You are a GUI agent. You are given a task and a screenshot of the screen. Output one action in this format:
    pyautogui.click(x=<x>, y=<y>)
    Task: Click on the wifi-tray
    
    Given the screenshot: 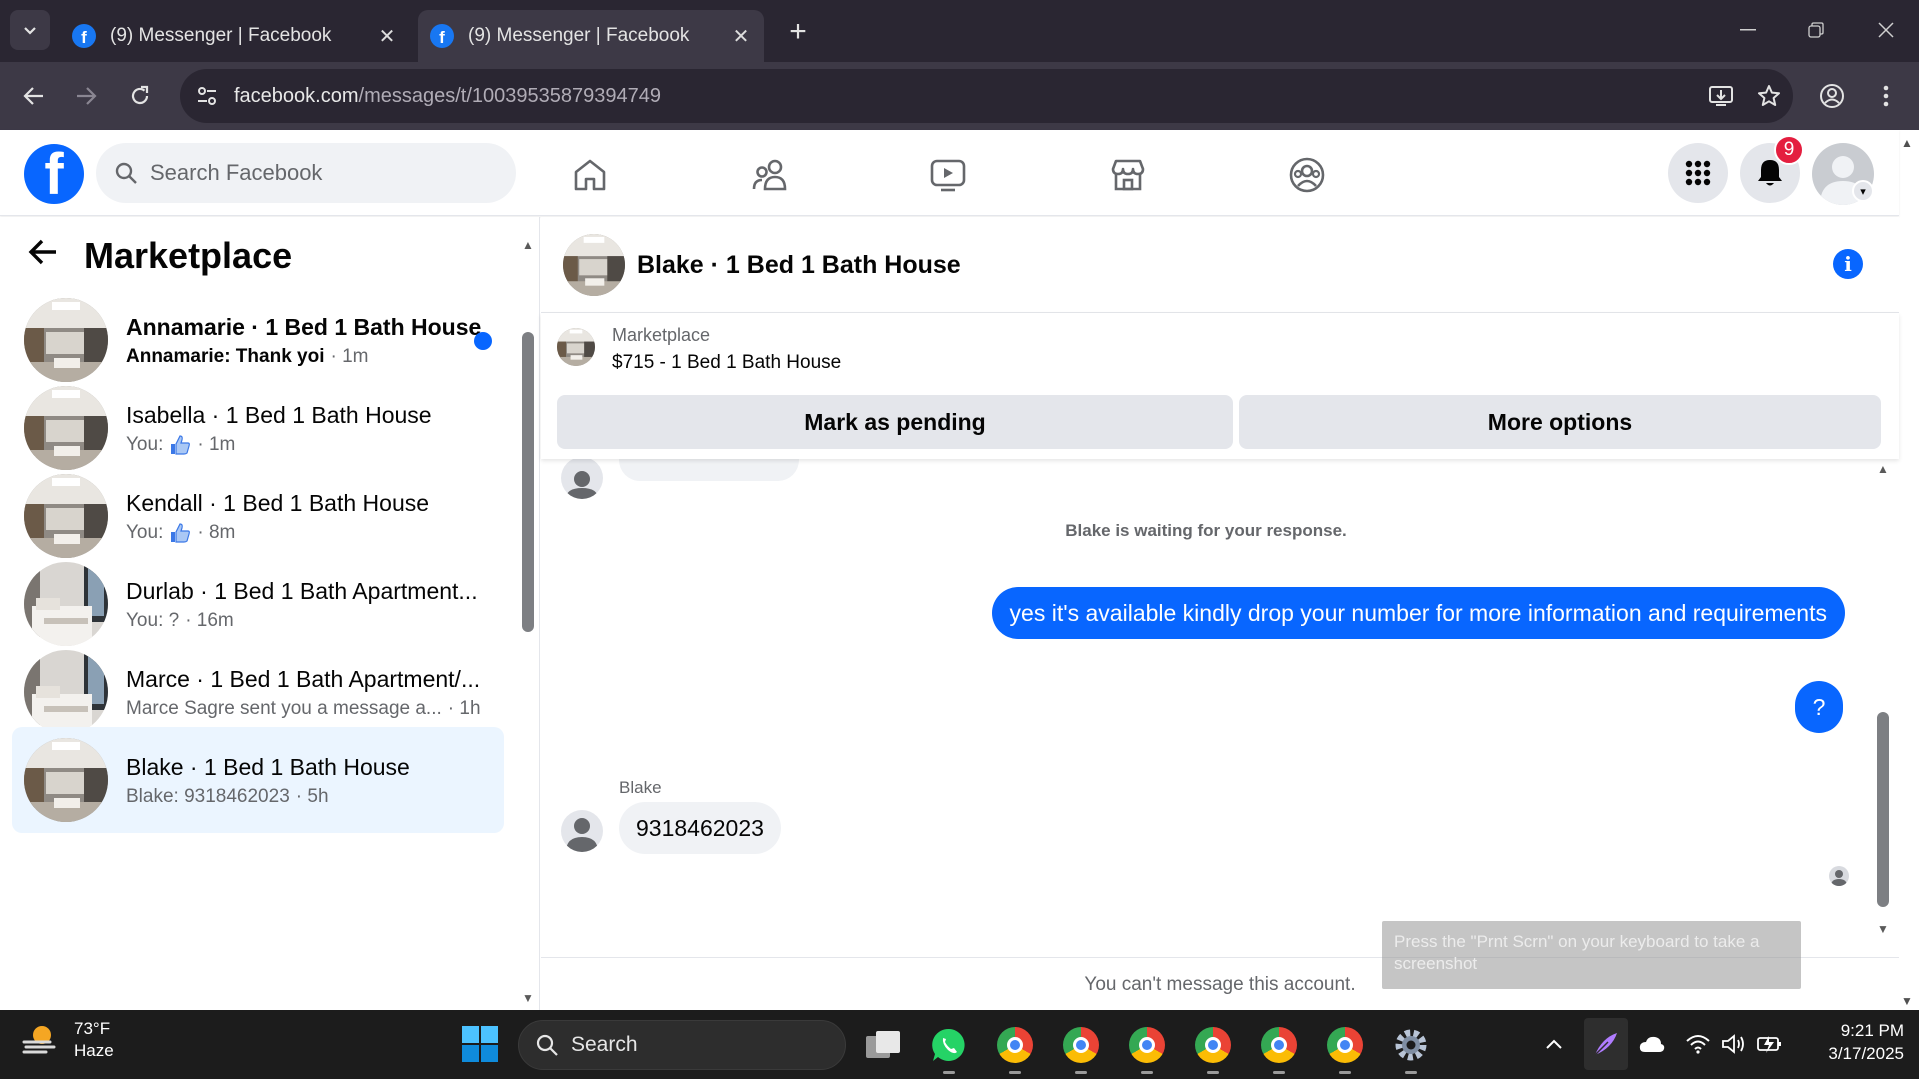 What is the action you would take?
    pyautogui.click(x=1698, y=1044)
    